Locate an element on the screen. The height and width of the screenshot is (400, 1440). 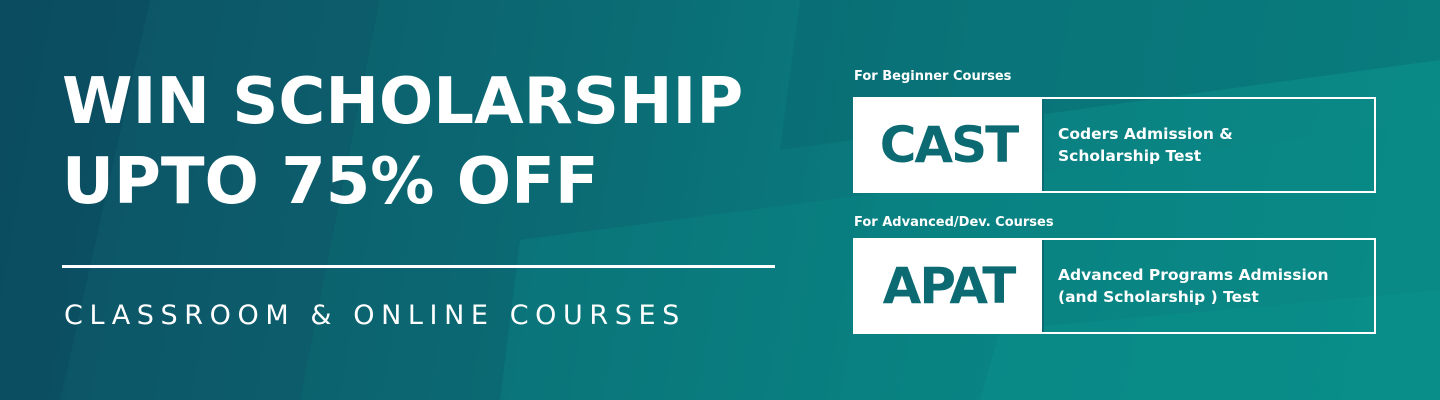
apat-name-line-1: Advanced Programs Admission is located at coordinates (1193, 275).